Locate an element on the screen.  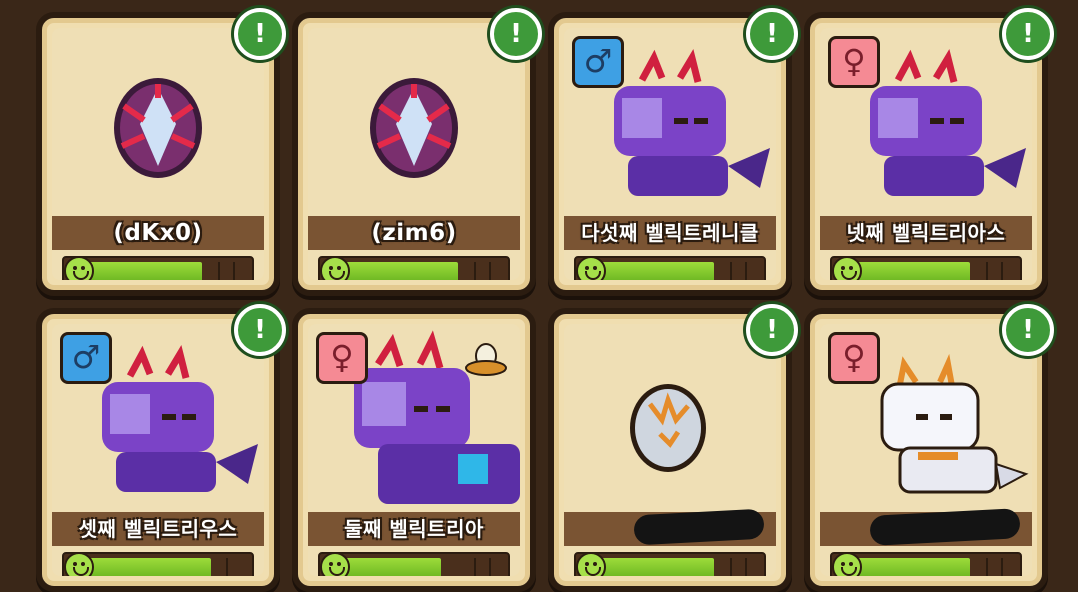
creature-card-3: ♂ 다섯째 벨릭트레니클 ! is located at coordinates (673, 152).